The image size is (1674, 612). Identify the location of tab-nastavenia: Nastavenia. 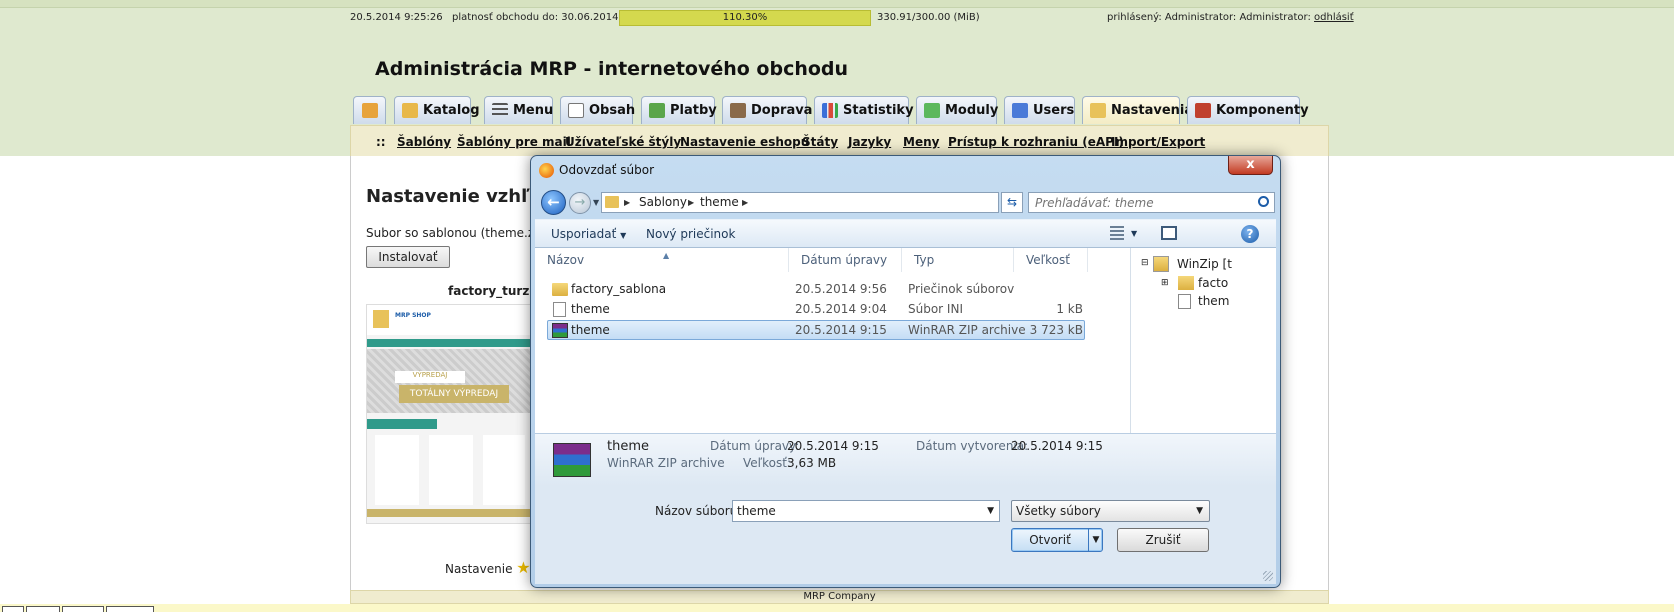
(1137, 110).